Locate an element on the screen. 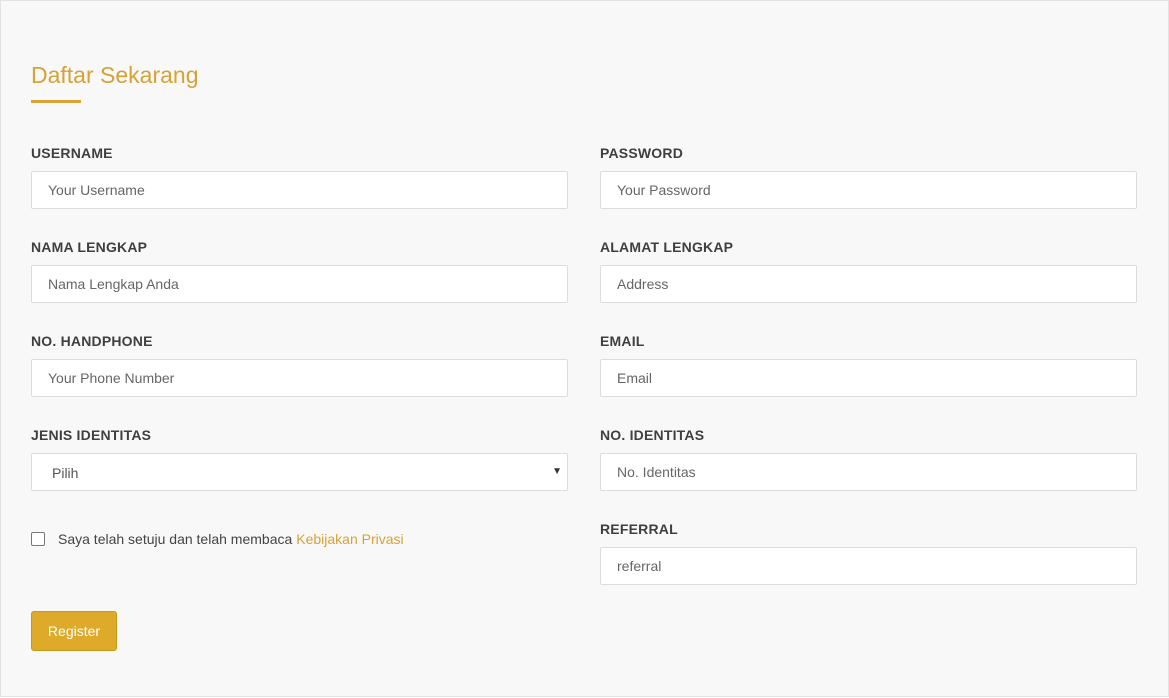 The height and width of the screenshot is (698, 1169). email-input is located at coordinates (868, 378).